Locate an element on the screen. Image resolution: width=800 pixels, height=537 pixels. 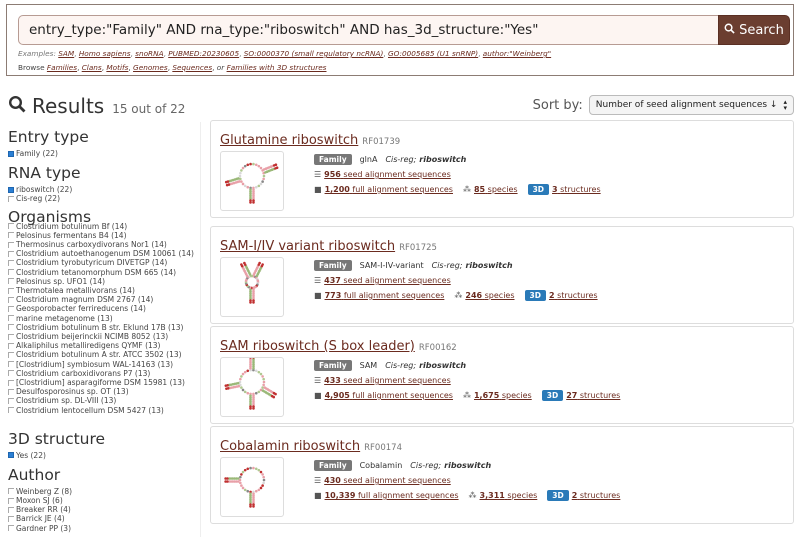
facet-option: Yes (22) is located at coordinates (103, 455).